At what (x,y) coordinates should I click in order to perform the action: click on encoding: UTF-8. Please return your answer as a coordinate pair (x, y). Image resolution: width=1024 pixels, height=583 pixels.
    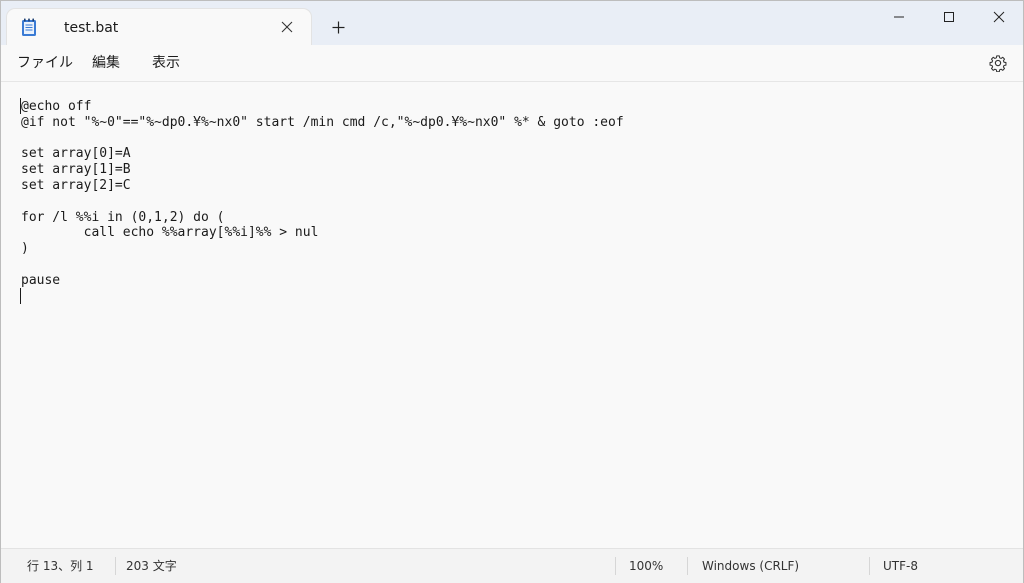
    Looking at the image, I should click on (900, 566).